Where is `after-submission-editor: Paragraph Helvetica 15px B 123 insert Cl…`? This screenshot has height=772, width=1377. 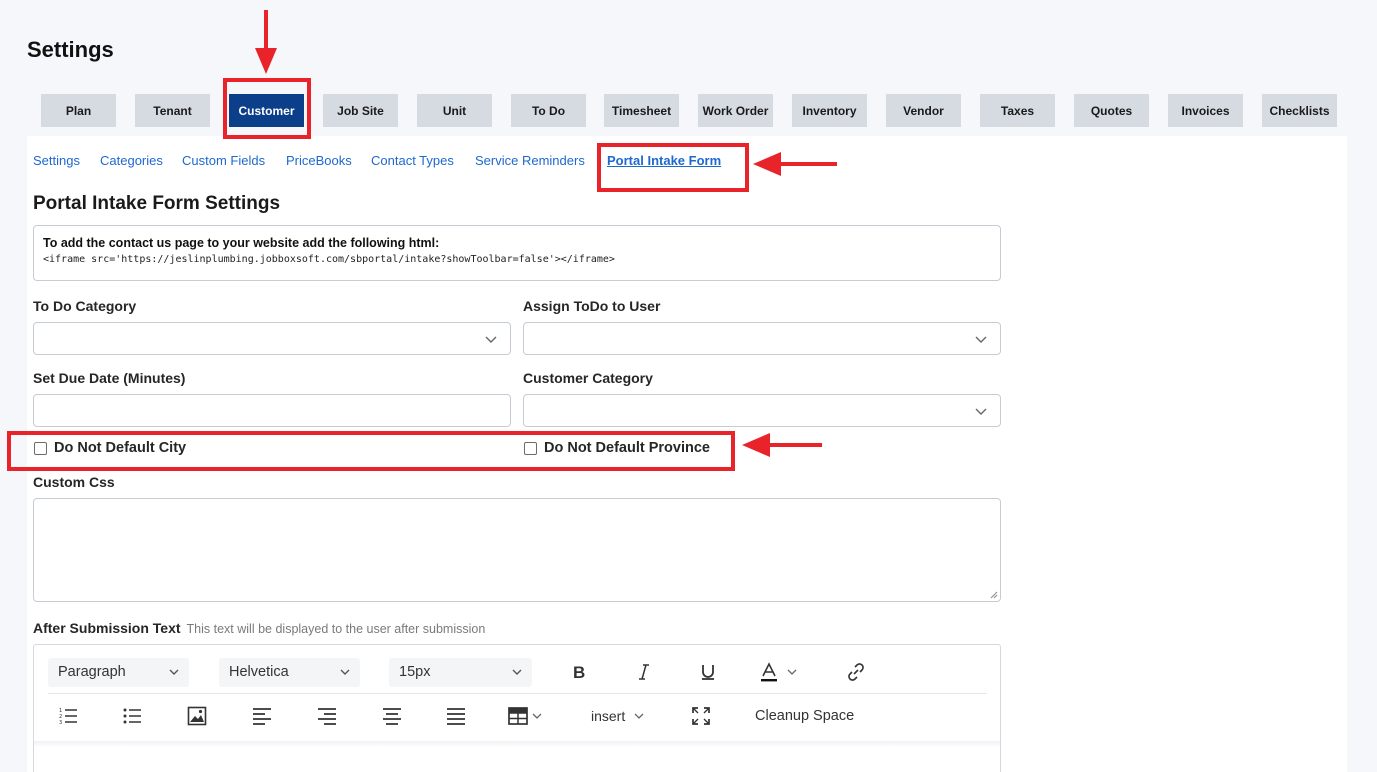
after-submission-editor: Paragraph Helvetica 15px B 123 insert Cl… is located at coordinates (517, 708).